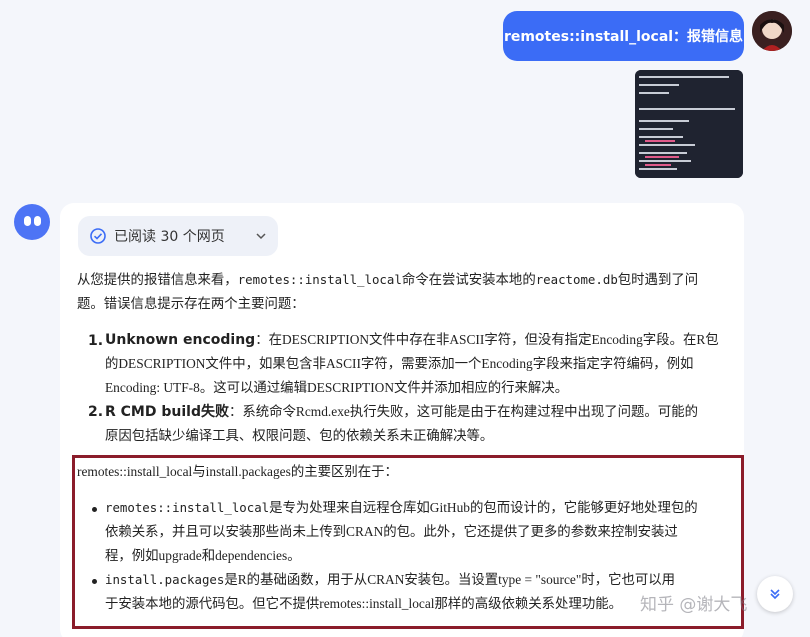 Image resolution: width=810 pixels, height=637 pixels. I want to click on pages-read-label: 已阅读 30 个网页, so click(169, 237).